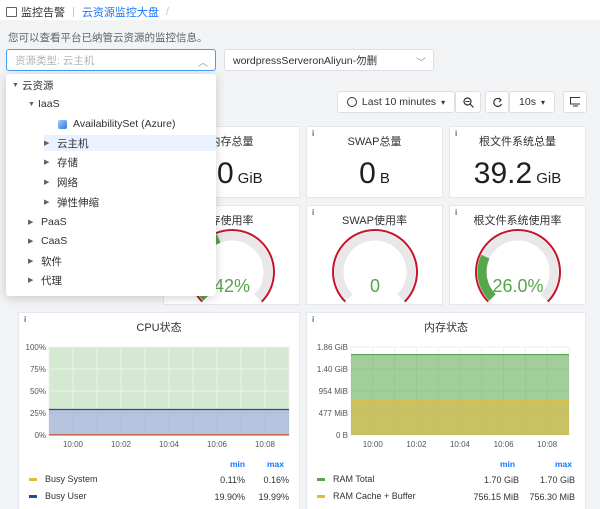 The width and height of the screenshot is (600, 509). Describe the element at coordinates (130, 143) in the screenshot. I see `tree-node-vm: ▶ 云主机` at that location.